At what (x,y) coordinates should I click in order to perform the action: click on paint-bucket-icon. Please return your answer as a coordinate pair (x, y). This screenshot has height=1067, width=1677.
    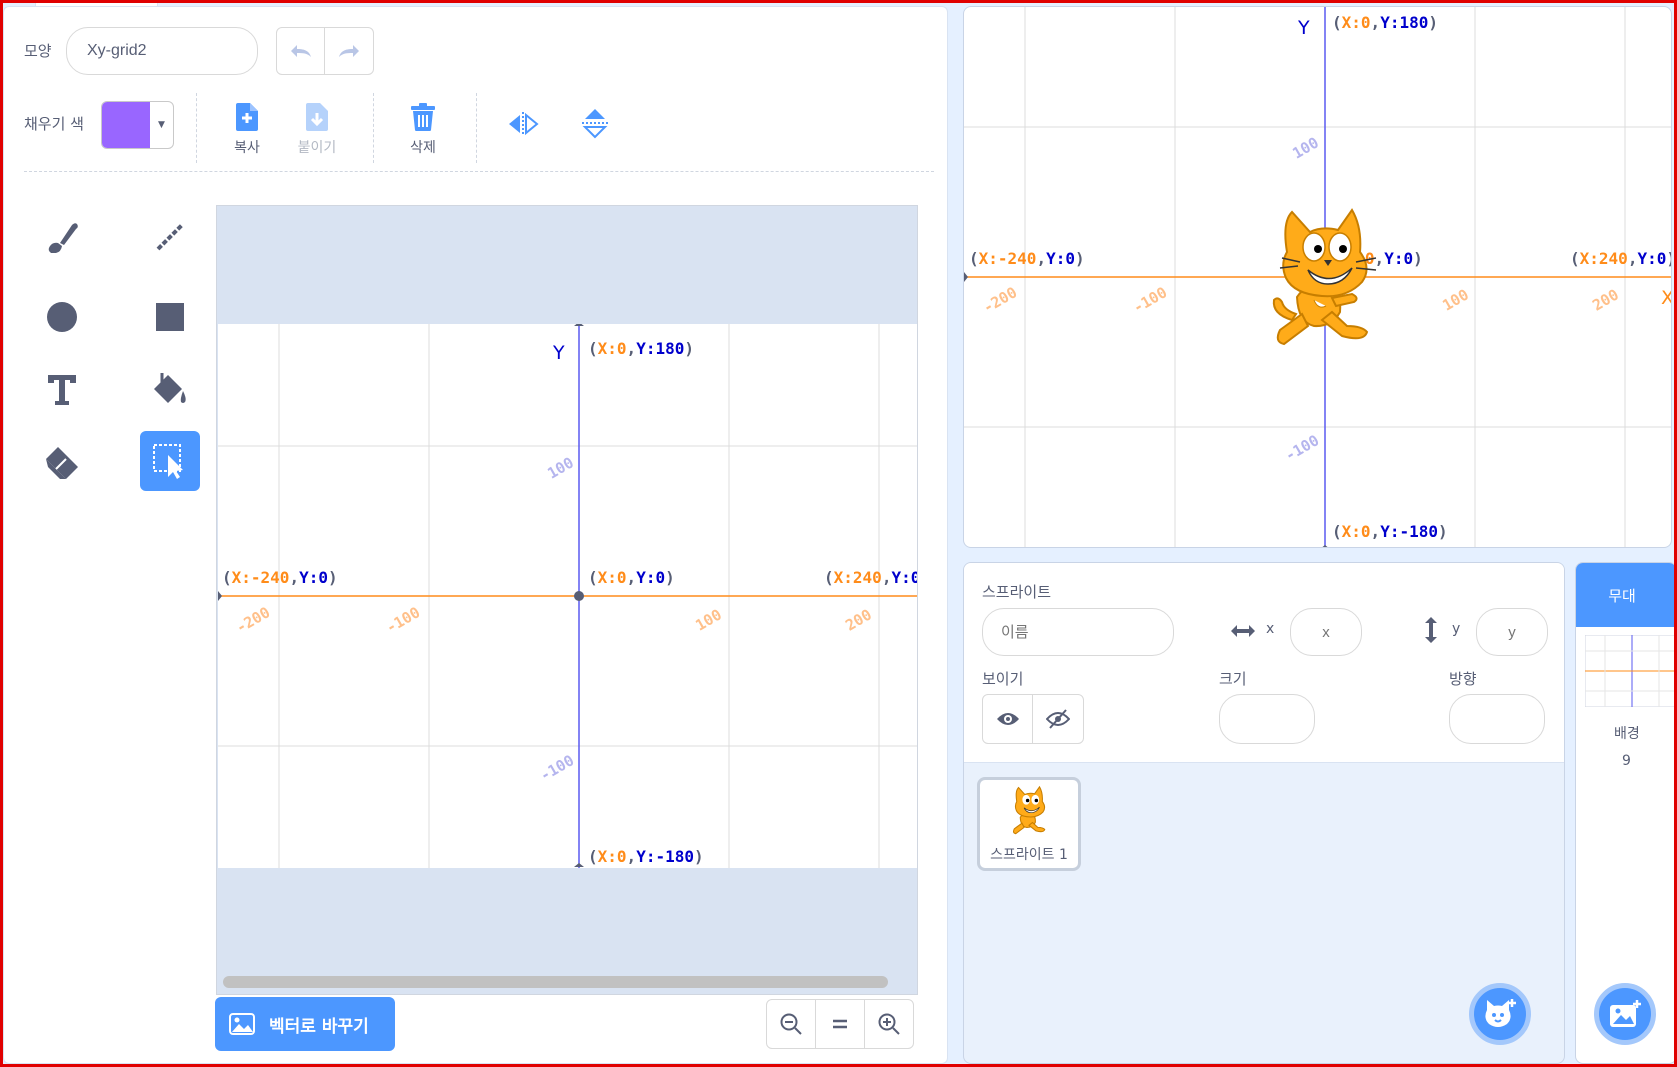
    Looking at the image, I should click on (170, 388).